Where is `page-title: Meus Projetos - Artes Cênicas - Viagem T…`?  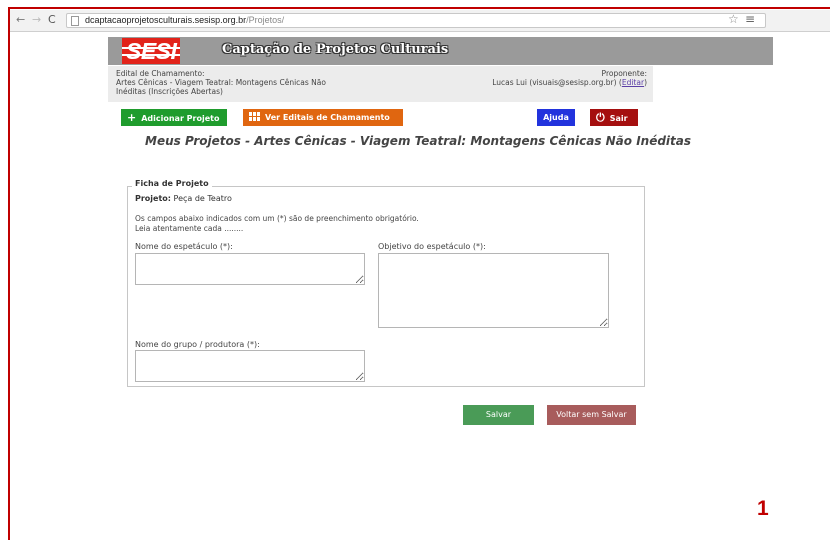 page-title: Meus Projetos - Artes Cênicas - Viagem T… is located at coordinates (418, 141).